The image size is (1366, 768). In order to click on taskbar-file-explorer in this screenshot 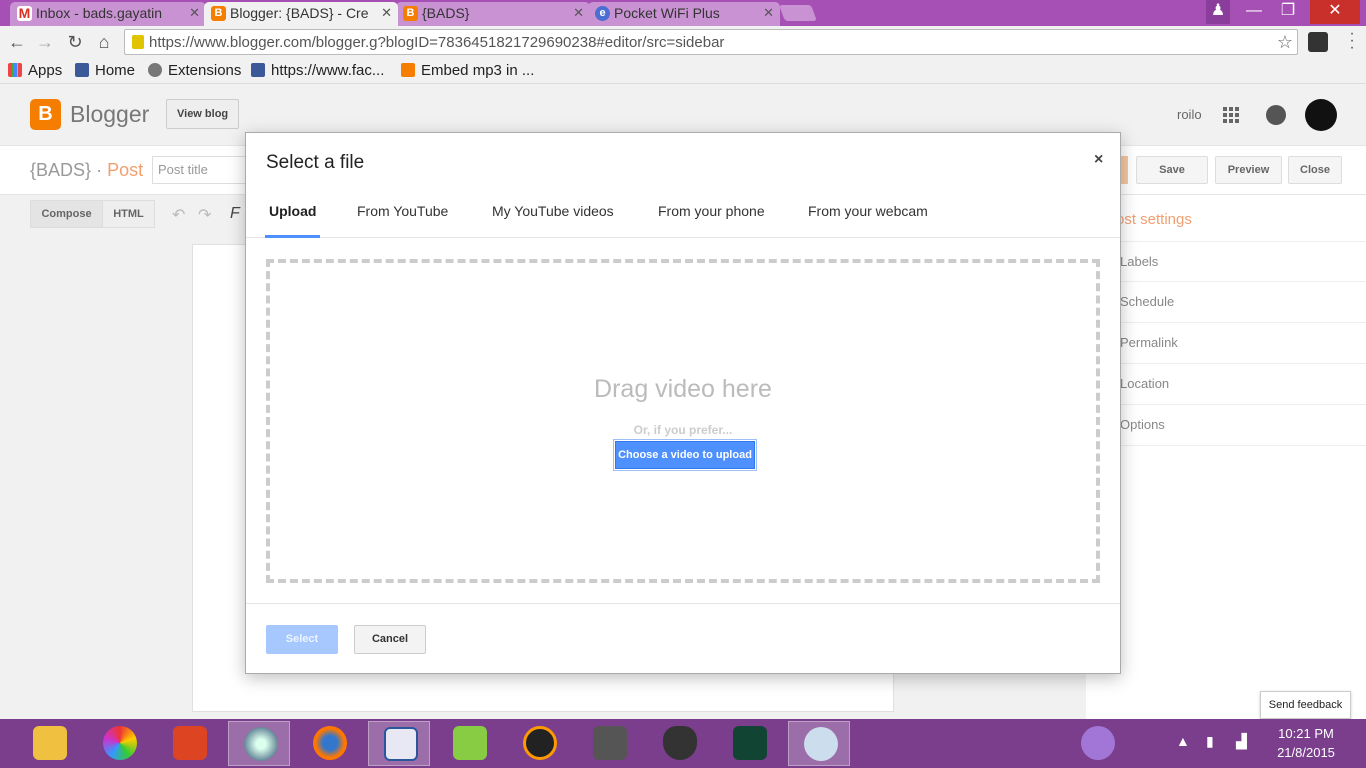, I will do `click(49, 743)`.